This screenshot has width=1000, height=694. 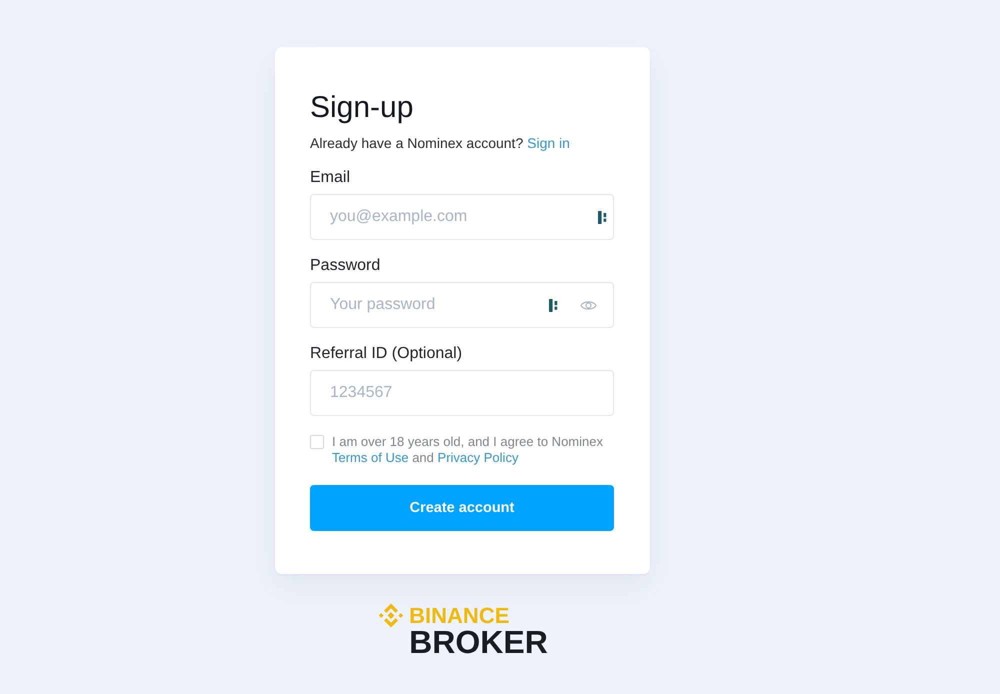 I want to click on input-field: Your password, so click(x=462, y=305).